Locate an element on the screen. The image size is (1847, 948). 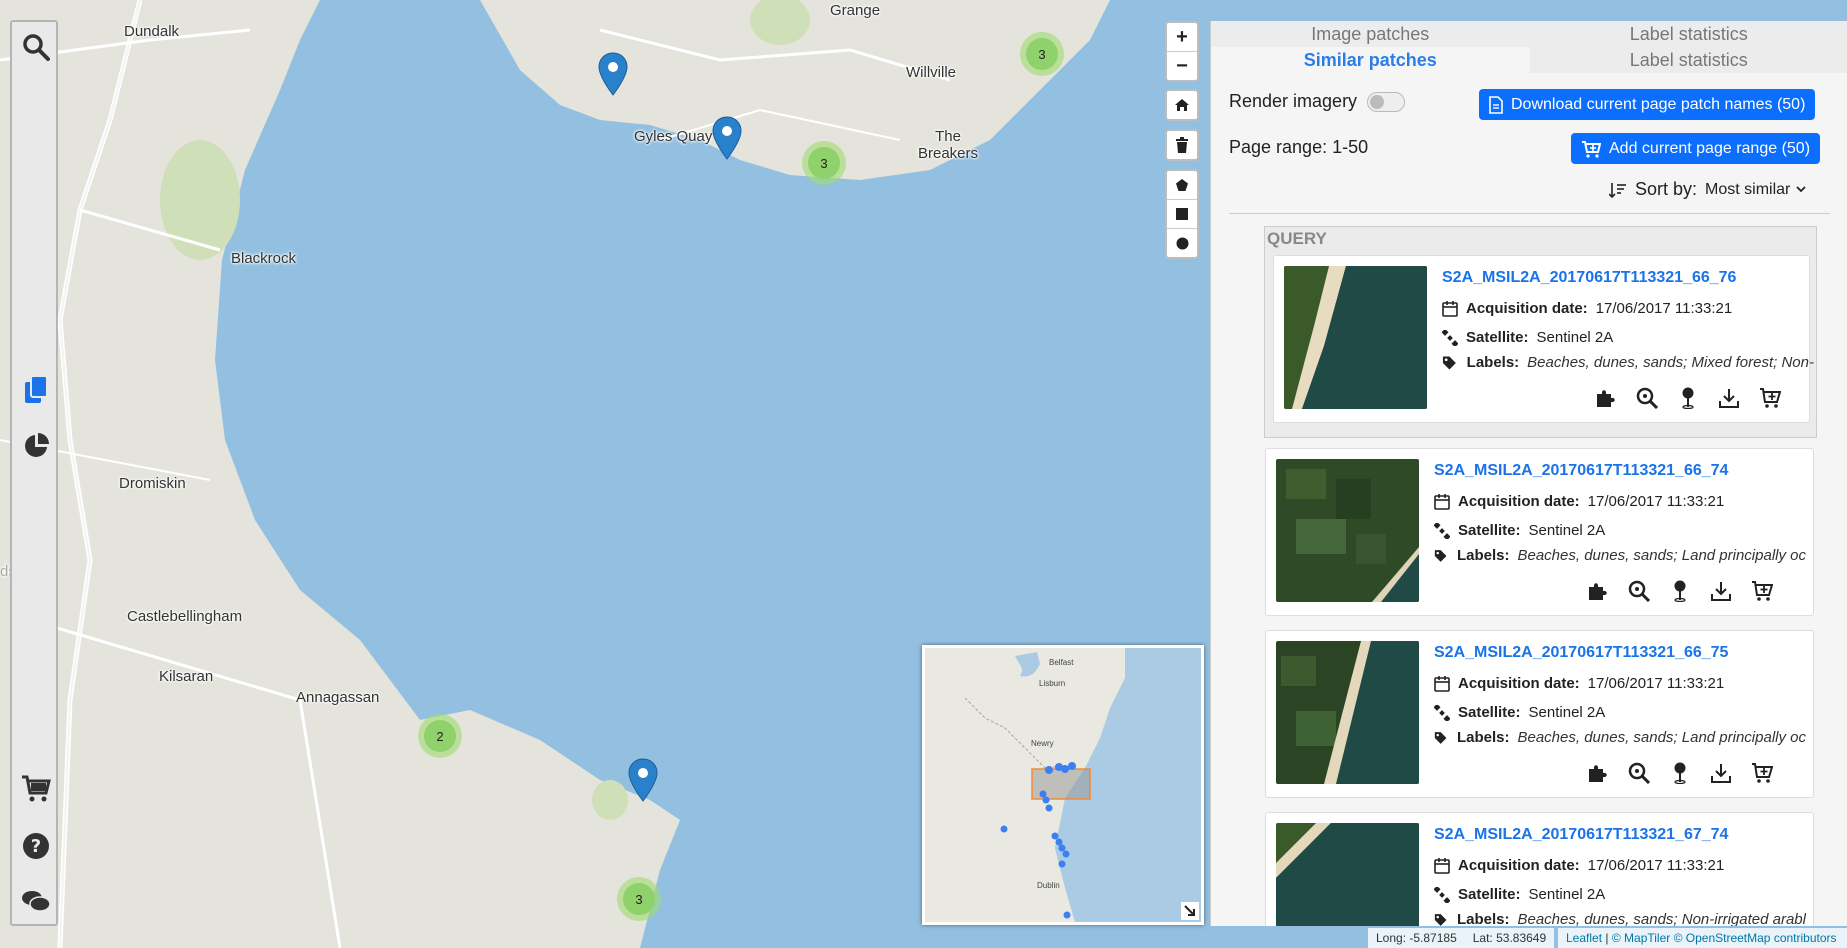
tab-similar-patches: Similar patches is located at coordinates (1370, 60).